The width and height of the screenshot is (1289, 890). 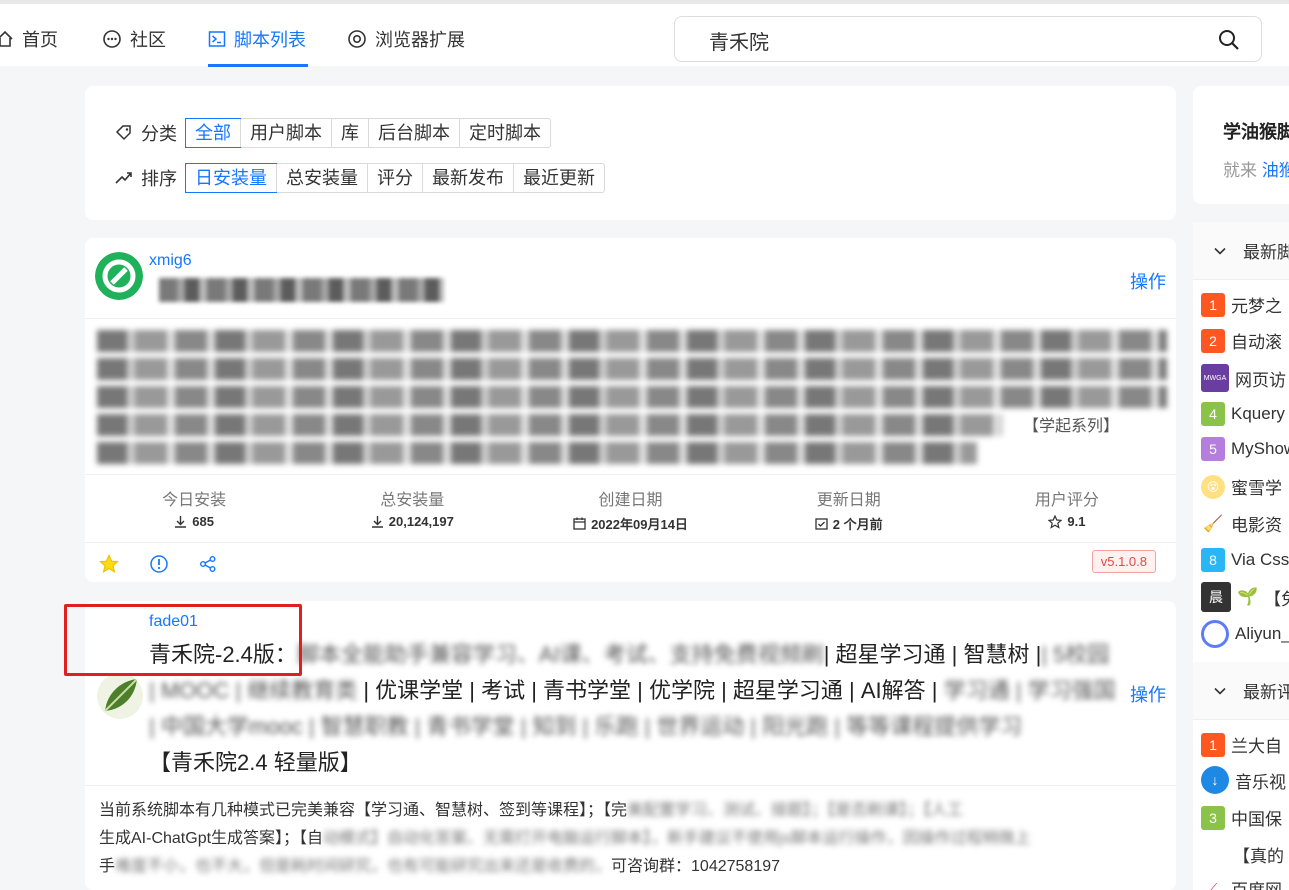 What do you see at coordinates (1241, 304) in the screenshot?
I see `list-item: 1 元梦之` at bounding box center [1241, 304].